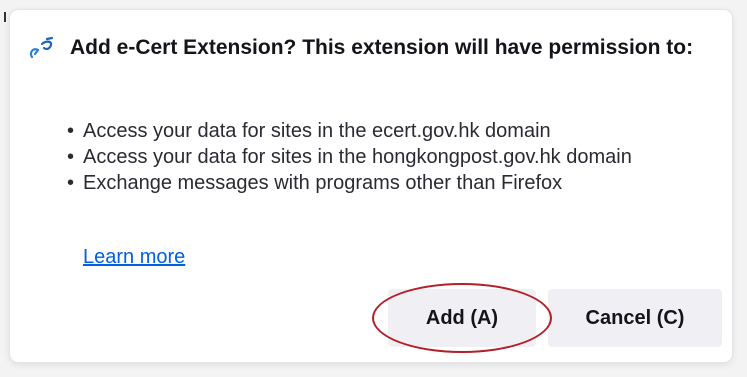 The image size is (747, 377). What do you see at coordinates (5, 17) in the screenshot?
I see `window-edge-mark` at bounding box center [5, 17].